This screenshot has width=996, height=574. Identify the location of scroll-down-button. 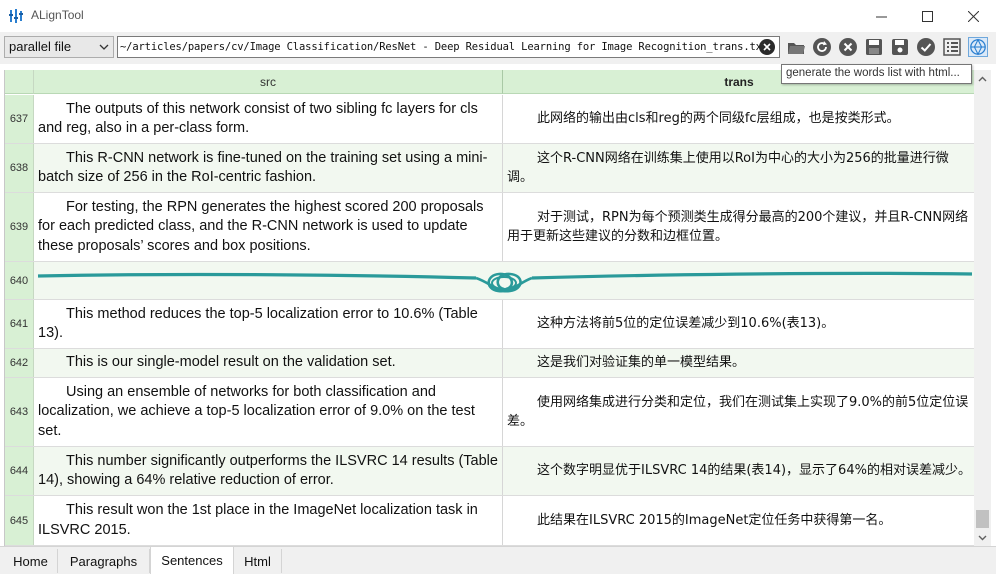
(982, 537).